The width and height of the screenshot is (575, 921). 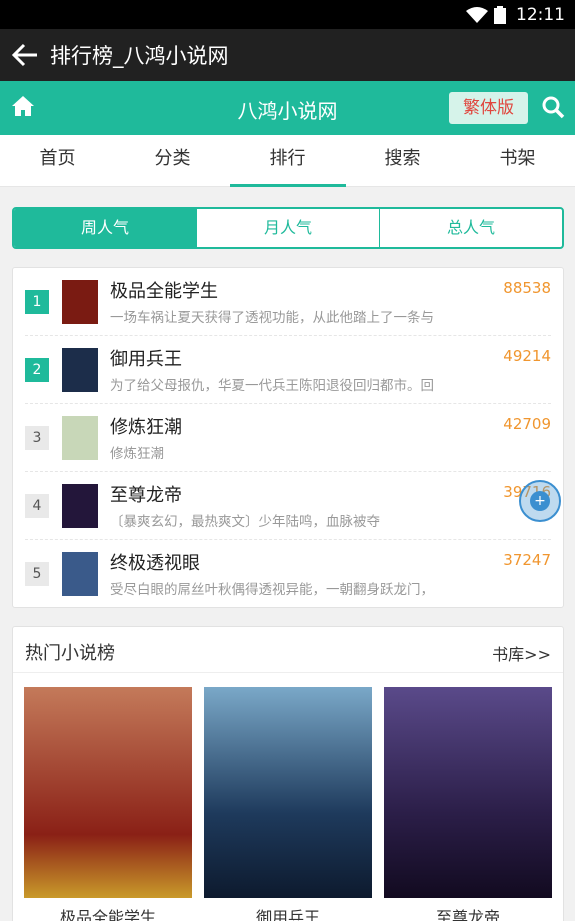 I want to click on book-title: 终极透视眼, so click(x=155, y=563).